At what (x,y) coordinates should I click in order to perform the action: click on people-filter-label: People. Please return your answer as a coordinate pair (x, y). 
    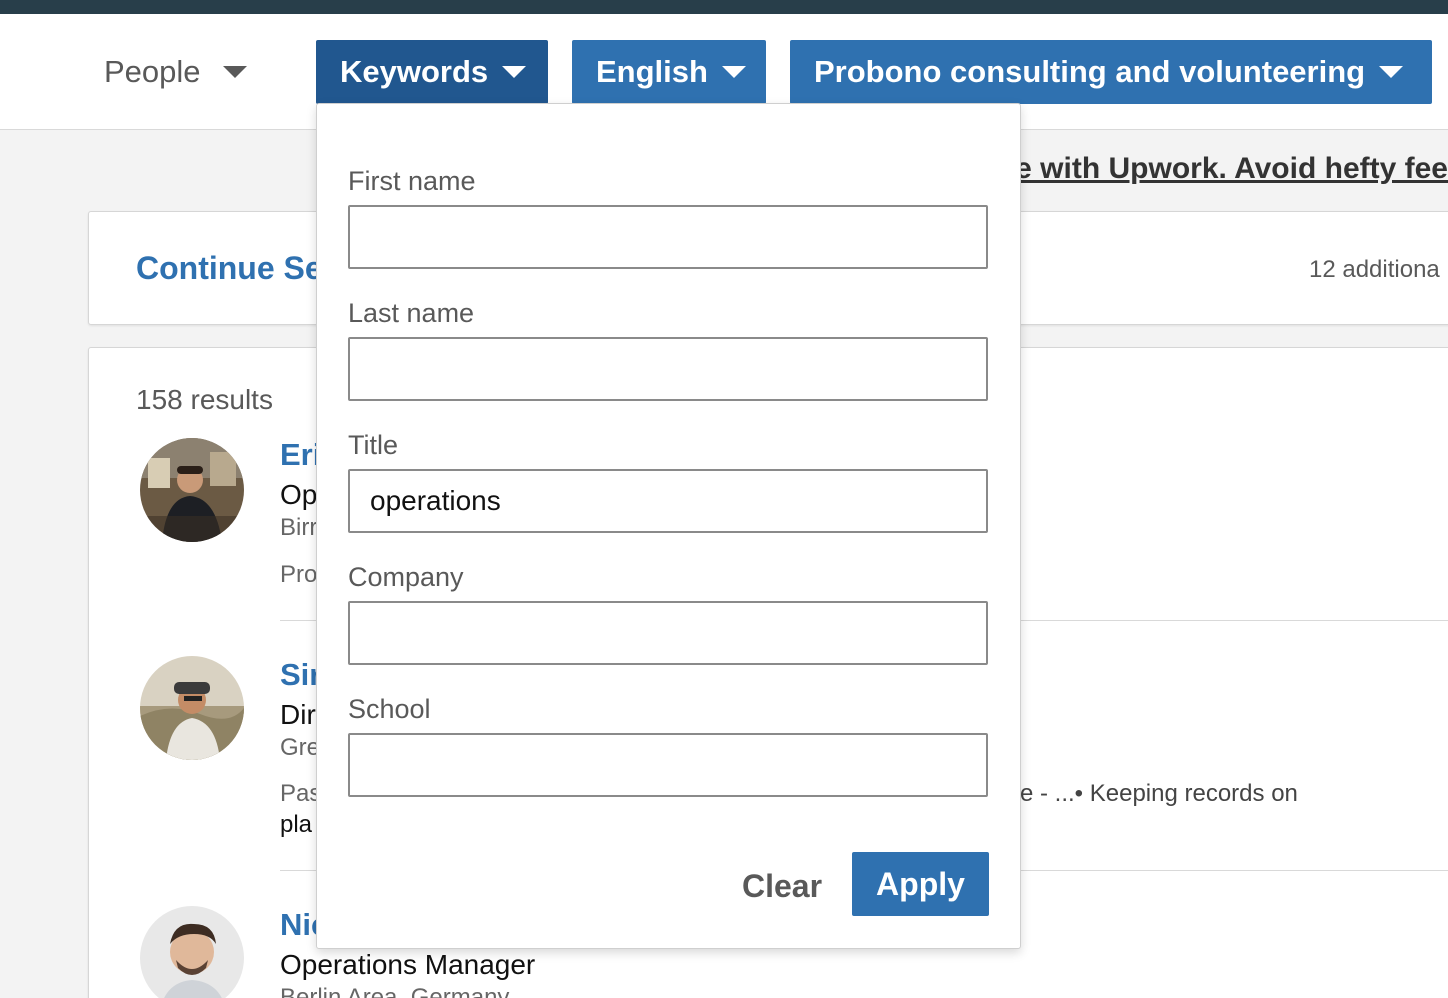
    Looking at the image, I should click on (152, 71).